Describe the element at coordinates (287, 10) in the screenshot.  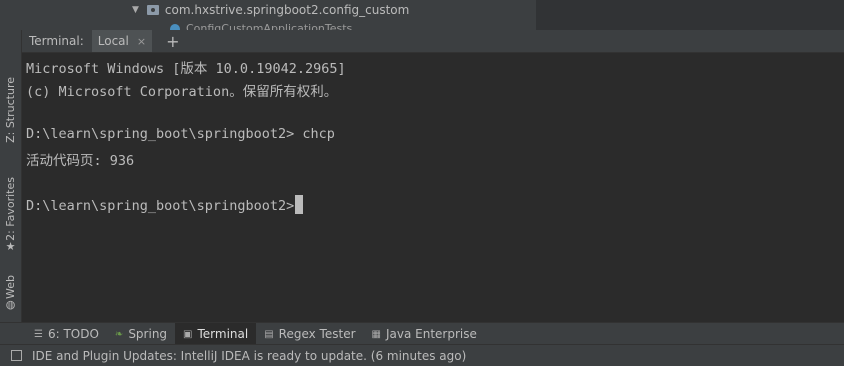
I see `package-label: com.hxstrive.springboot2.config_custom` at that location.